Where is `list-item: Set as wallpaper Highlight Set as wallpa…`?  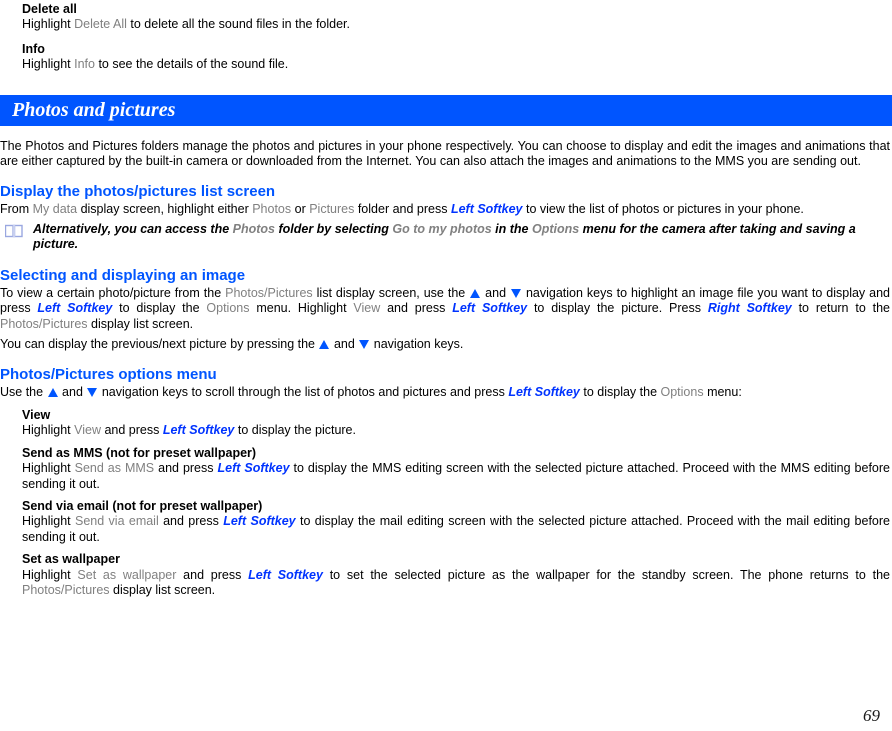 list-item: Set as wallpaper Highlight Set as wallpa… is located at coordinates (457, 575).